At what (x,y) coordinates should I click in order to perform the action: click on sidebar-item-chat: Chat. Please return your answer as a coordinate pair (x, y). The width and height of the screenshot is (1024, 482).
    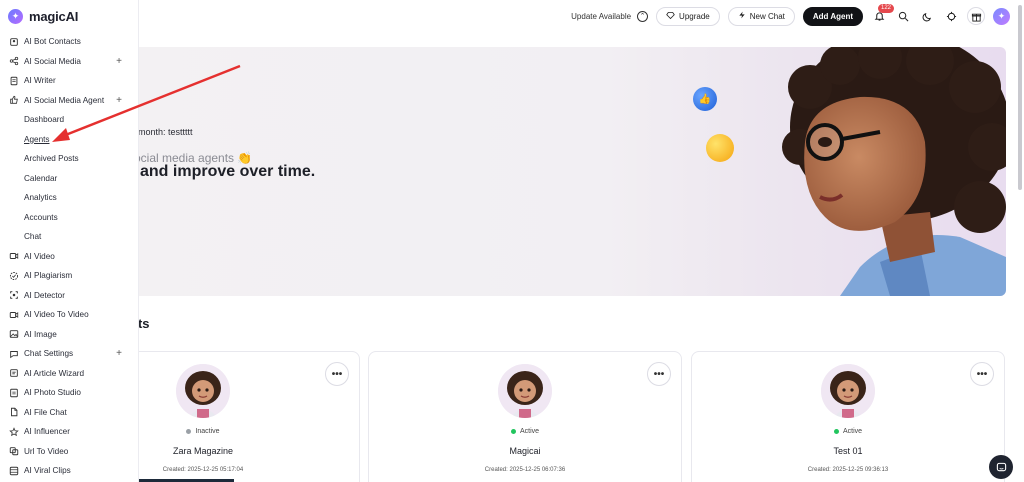
    Looking at the image, I should click on (69, 237).